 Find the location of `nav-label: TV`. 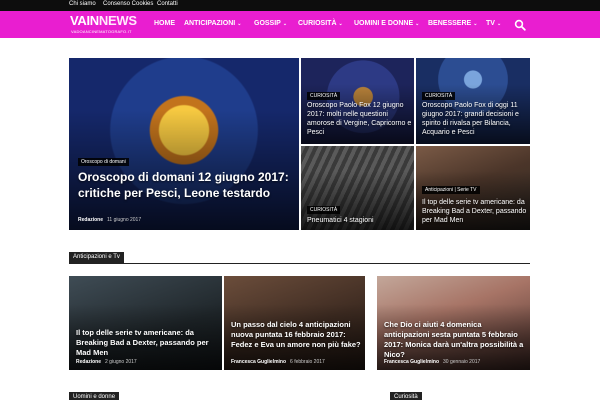

nav-label: TV is located at coordinates (490, 23).